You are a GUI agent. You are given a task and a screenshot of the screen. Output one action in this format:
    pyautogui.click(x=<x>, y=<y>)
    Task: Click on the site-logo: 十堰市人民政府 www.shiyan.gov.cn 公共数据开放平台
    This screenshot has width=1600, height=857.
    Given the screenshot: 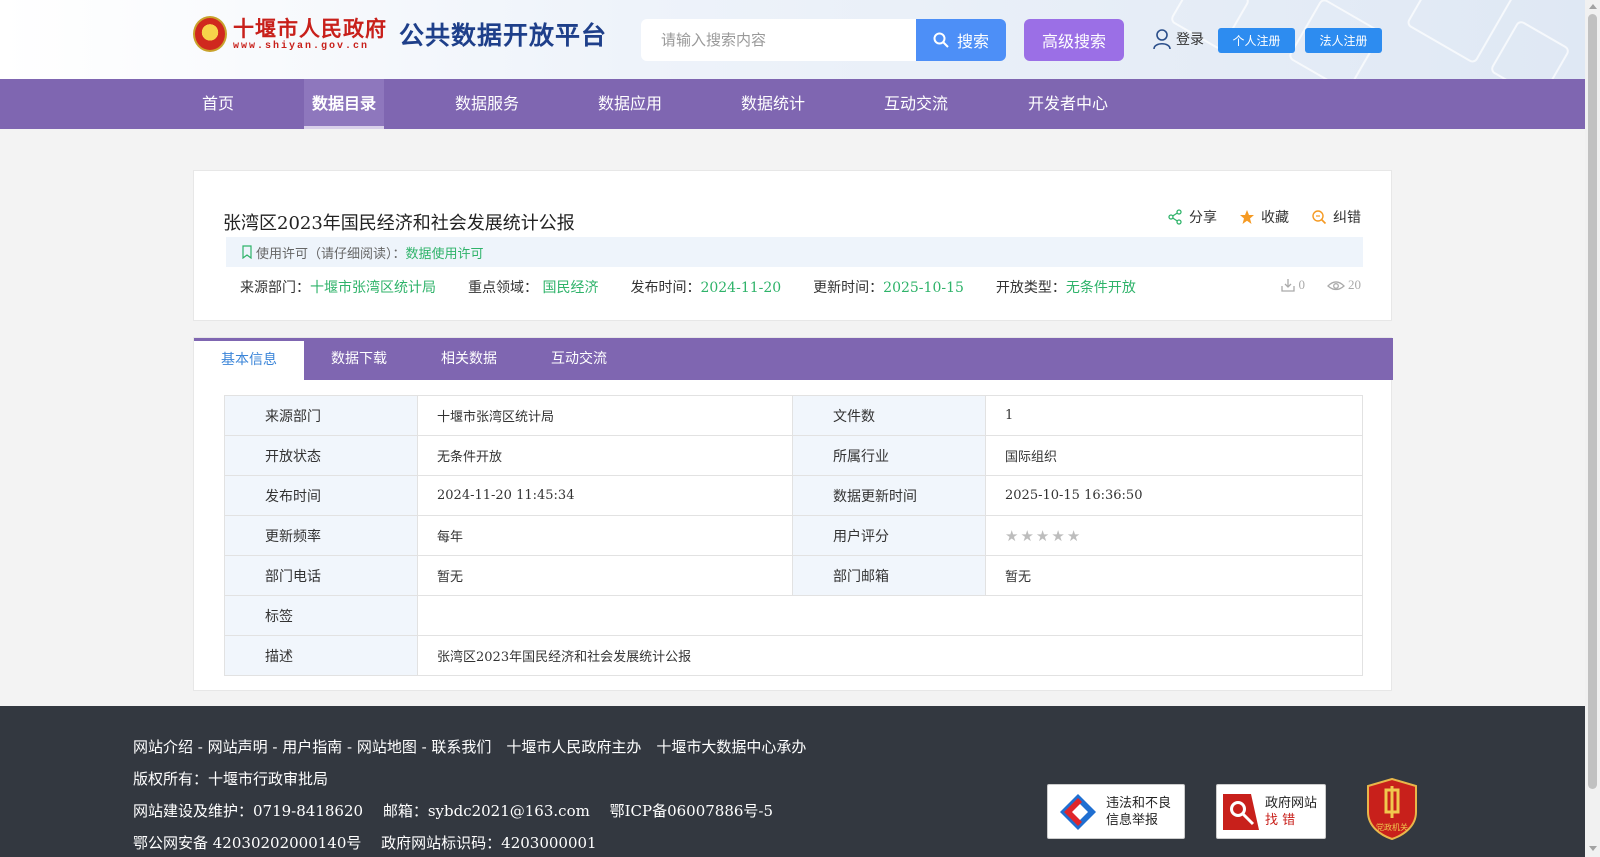 What is the action you would take?
    pyautogui.click(x=400, y=34)
    